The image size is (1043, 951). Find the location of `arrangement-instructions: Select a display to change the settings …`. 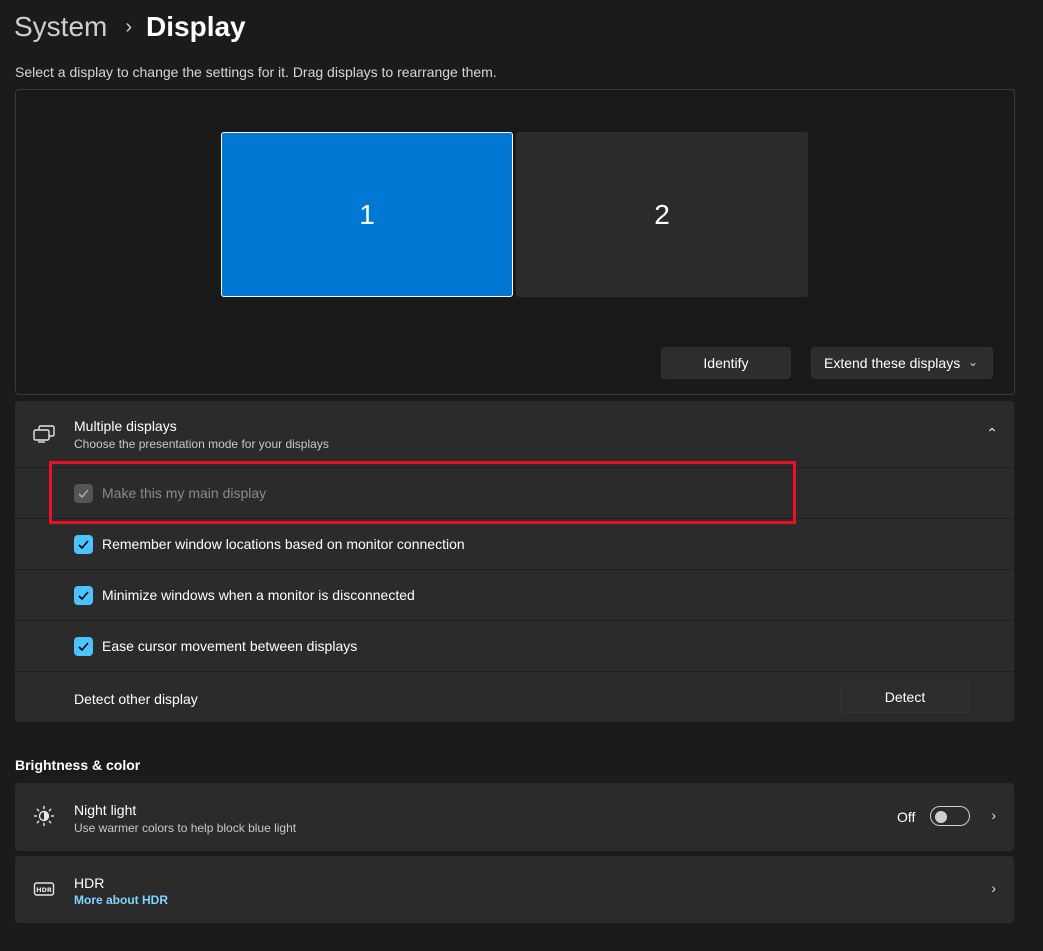

arrangement-instructions: Select a display to change the settings … is located at coordinates (256, 72).